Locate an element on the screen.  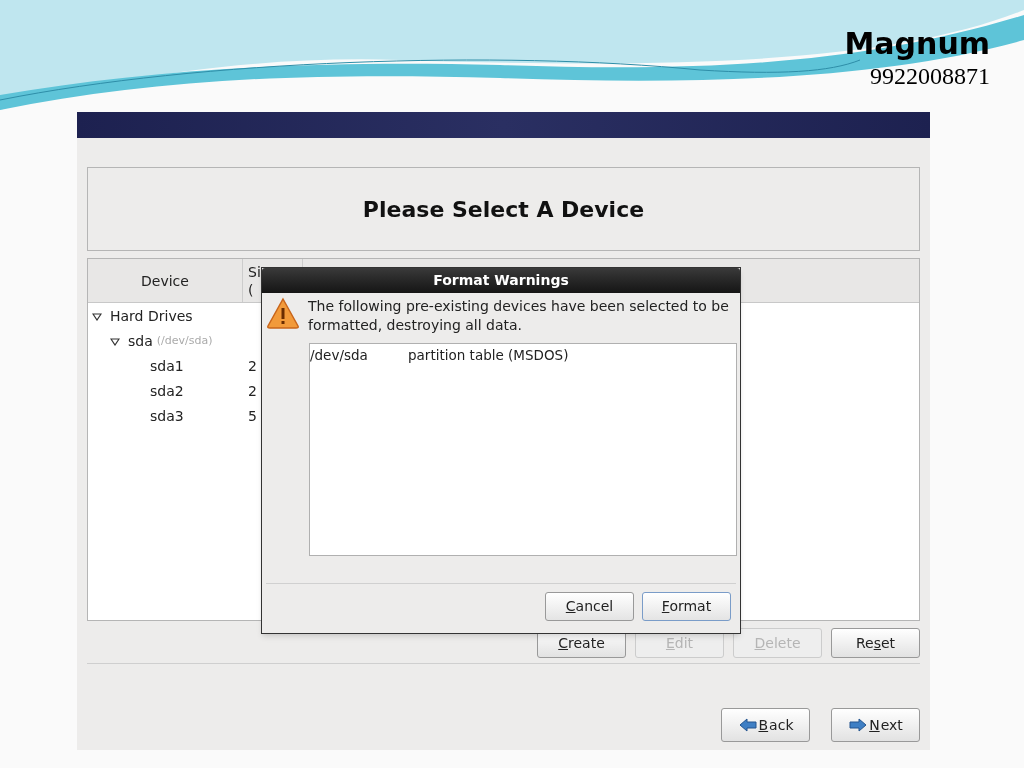
action-button: Reset is located at coordinates (875, 643).